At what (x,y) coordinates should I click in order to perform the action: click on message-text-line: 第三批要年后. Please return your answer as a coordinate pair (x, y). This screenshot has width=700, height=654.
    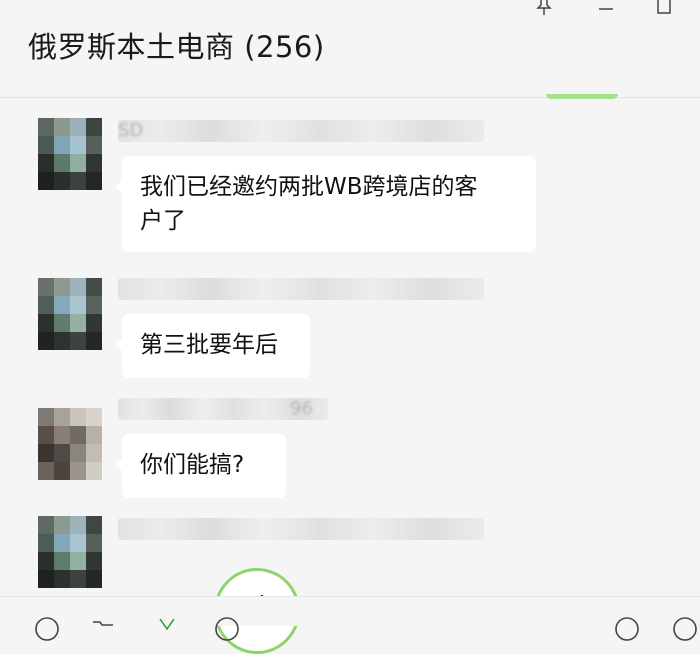
    Looking at the image, I should click on (209, 345).